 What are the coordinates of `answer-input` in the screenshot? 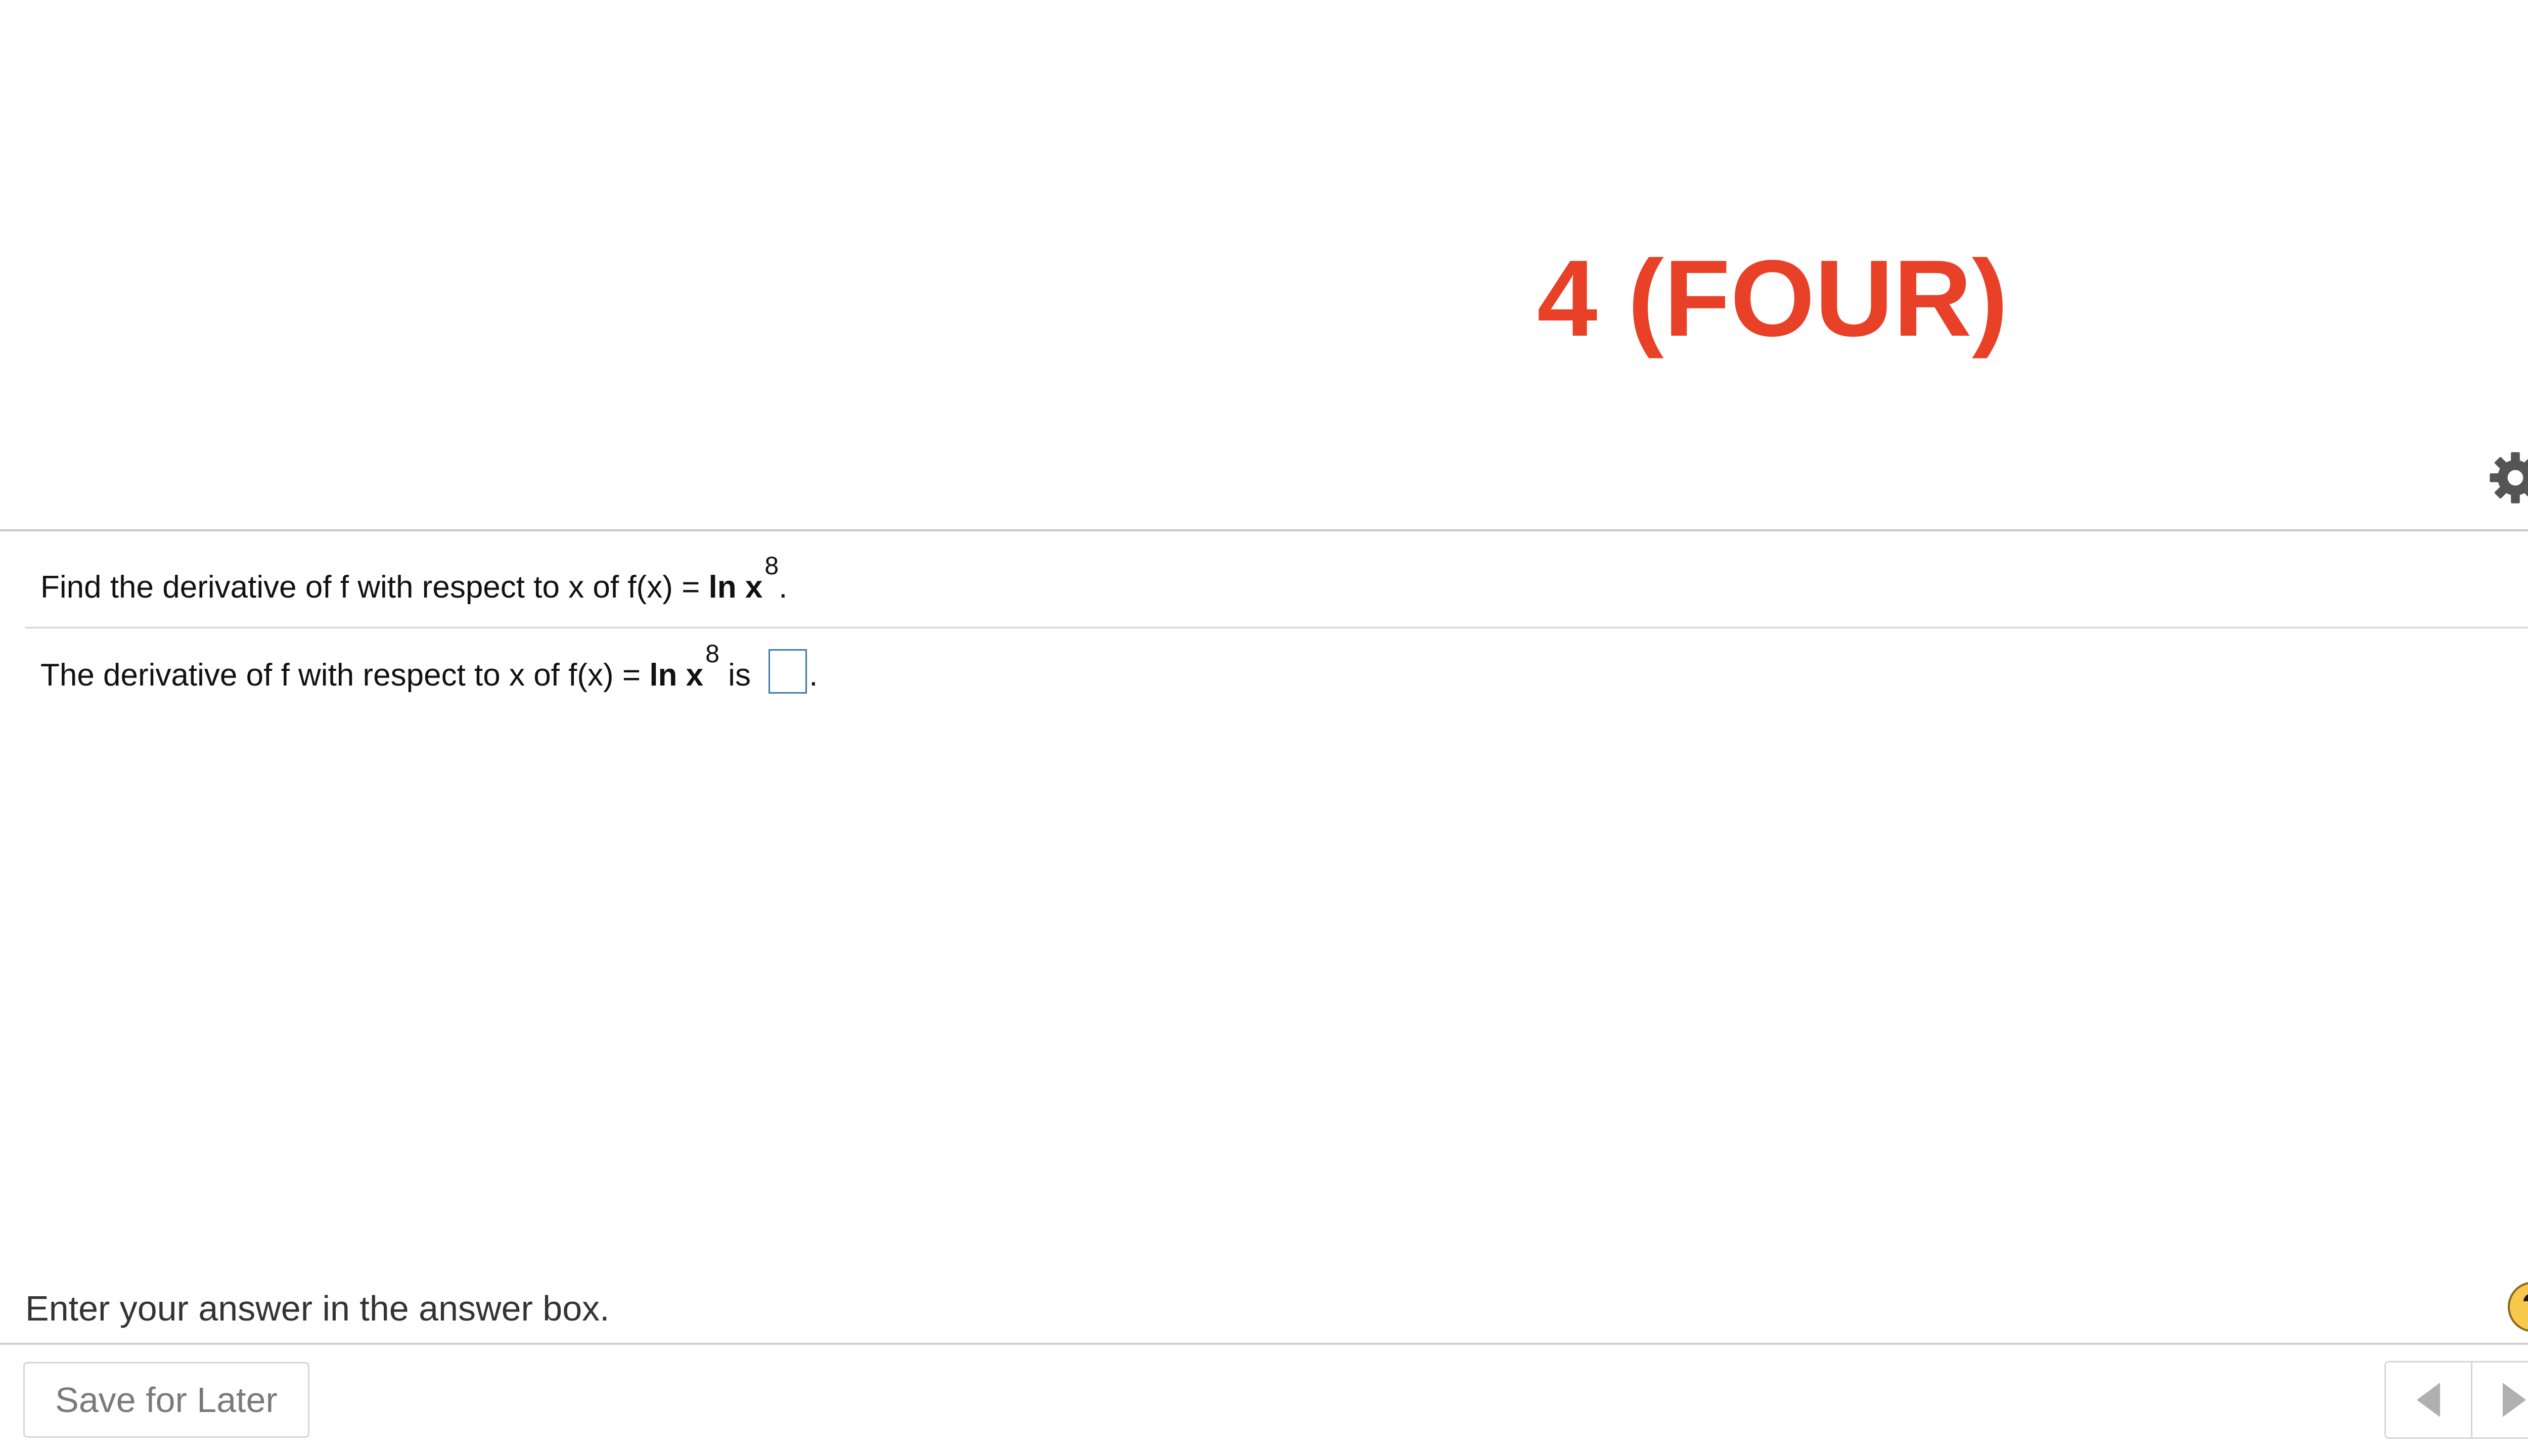 It's located at (788, 671).